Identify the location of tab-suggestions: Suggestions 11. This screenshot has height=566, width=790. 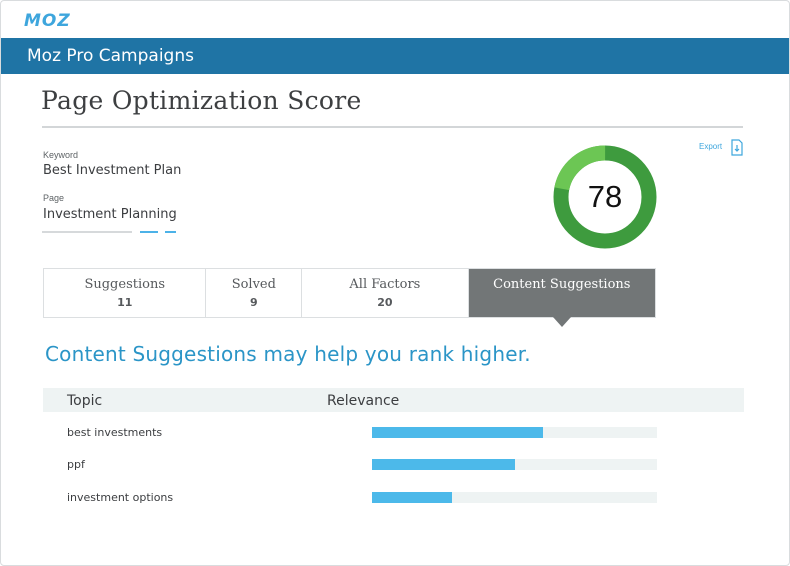
(125, 293).